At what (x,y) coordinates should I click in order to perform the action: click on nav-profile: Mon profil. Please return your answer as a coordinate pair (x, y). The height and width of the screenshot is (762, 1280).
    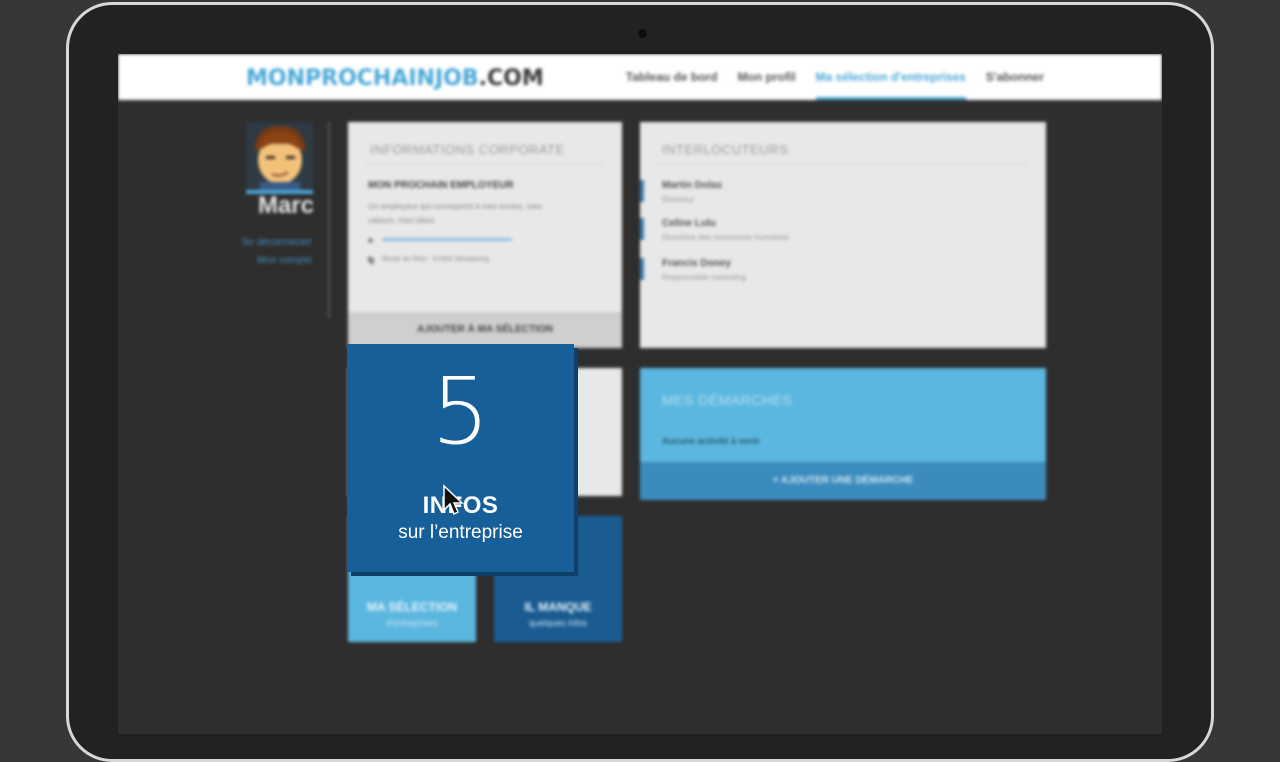
    Looking at the image, I should click on (767, 77).